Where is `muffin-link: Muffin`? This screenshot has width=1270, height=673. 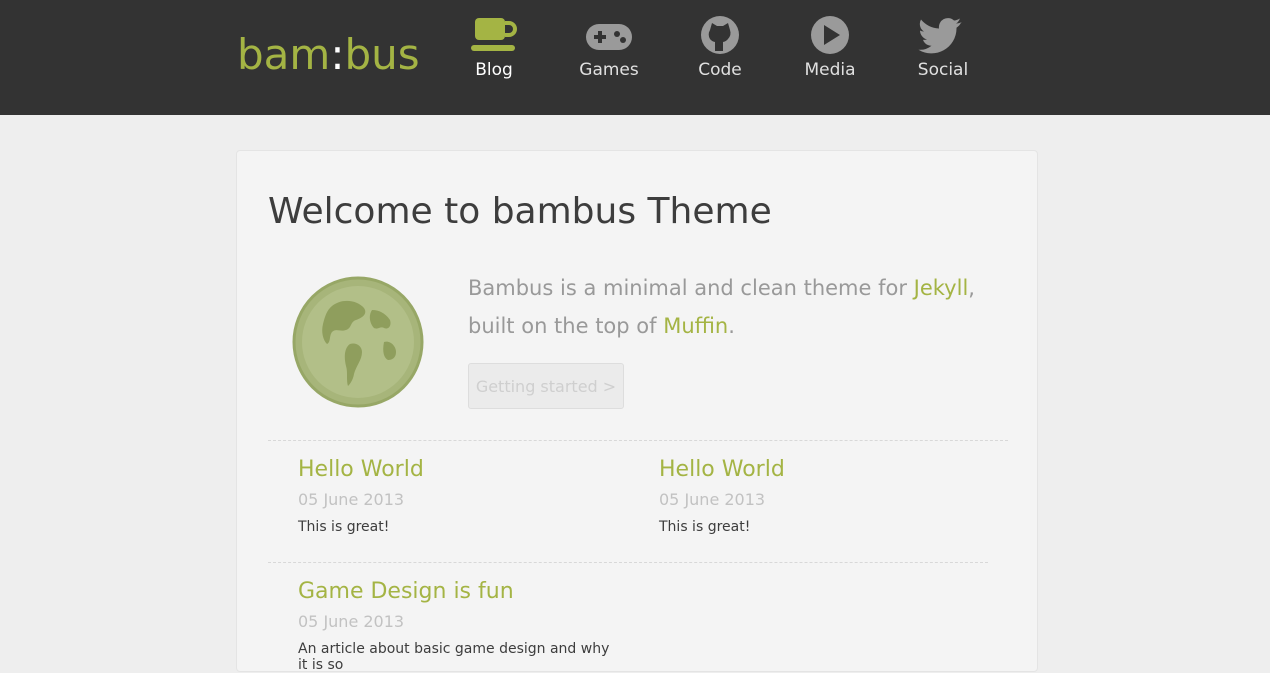 muffin-link: Muffin is located at coordinates (695, 326).